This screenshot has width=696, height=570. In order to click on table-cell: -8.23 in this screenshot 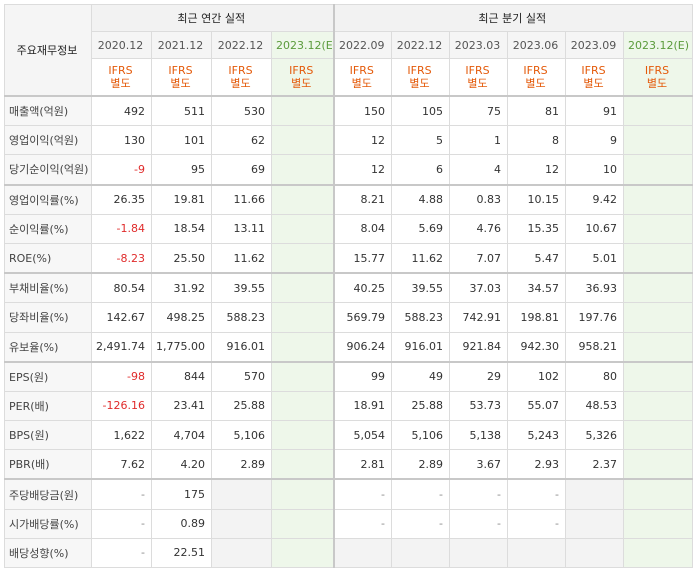, I will do `click(121, 258)`.